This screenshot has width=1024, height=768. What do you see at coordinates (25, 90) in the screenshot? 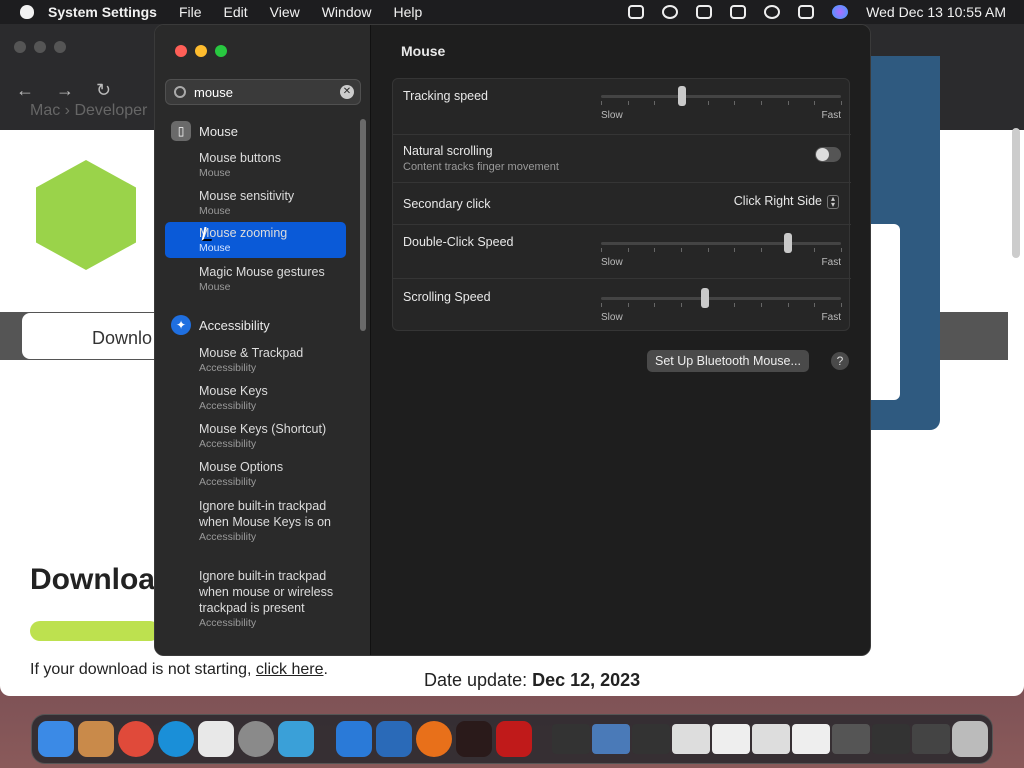
I see `back-icon: ←` at bounding box center [25, 90].